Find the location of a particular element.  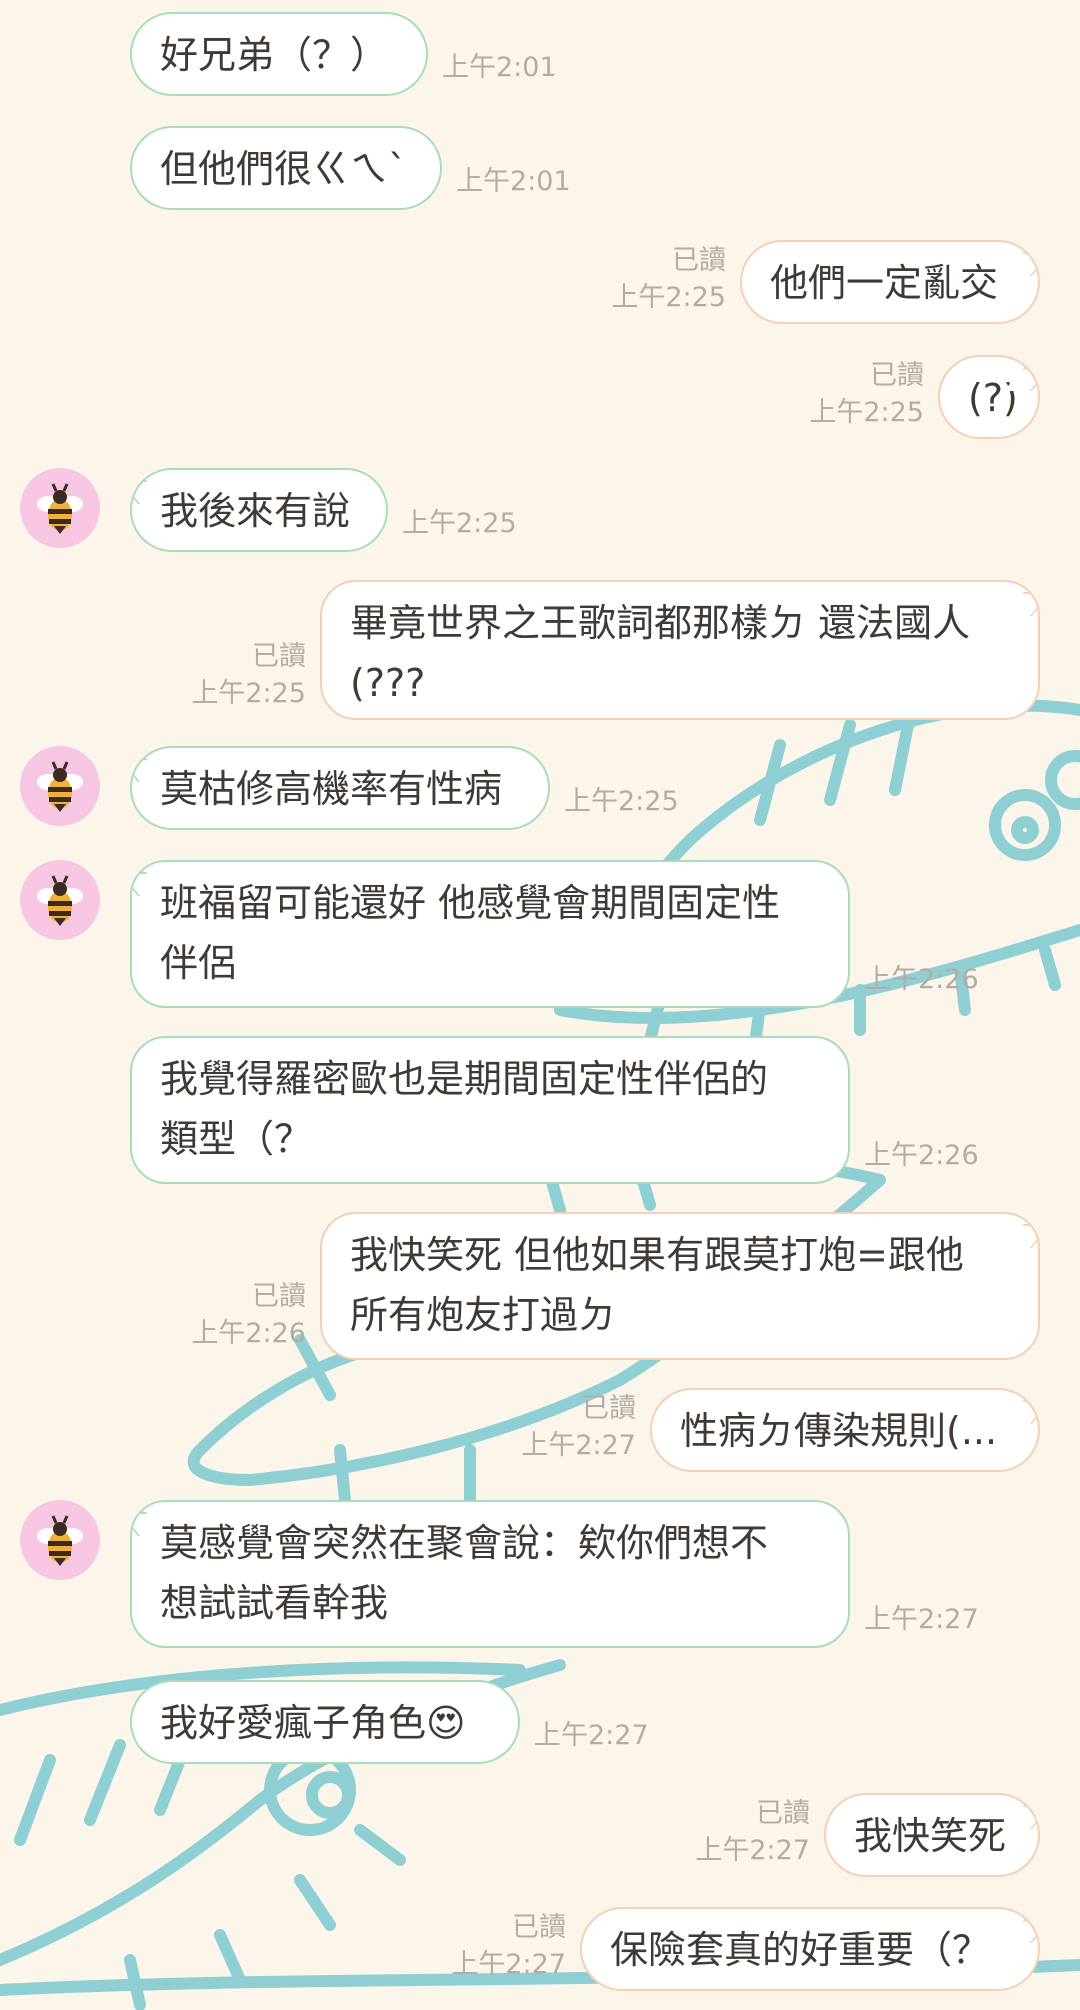

incoming-message: 班福留可能還好 他感覺會期間固定性 伴侶 上午2:26 is located at coordinates (540, 934).